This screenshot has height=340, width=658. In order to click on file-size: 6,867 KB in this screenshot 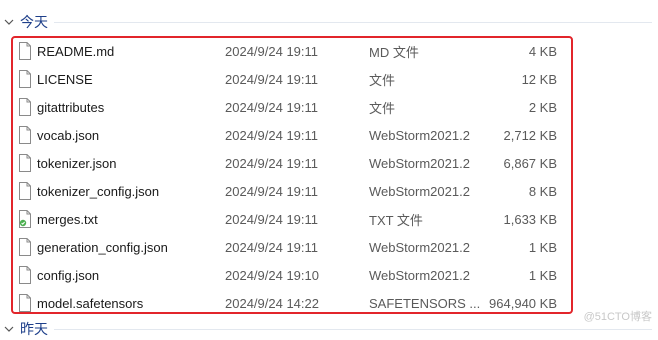, I will do `click(530, 163)`.